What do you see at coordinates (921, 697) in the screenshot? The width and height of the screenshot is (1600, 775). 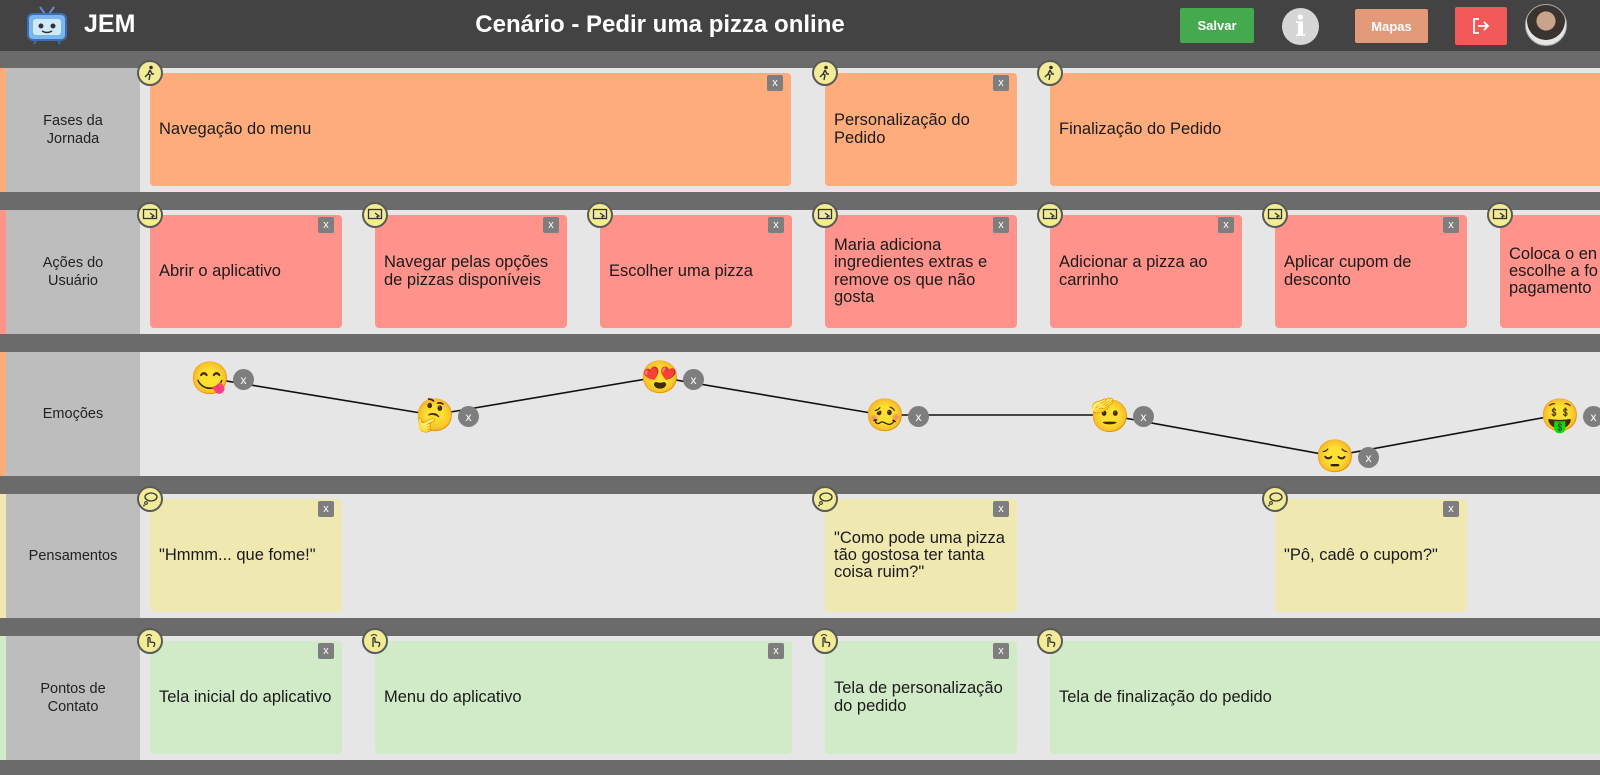 I see `contact-card: Tela de personalização do pedido` at bounding box center [921, 697].